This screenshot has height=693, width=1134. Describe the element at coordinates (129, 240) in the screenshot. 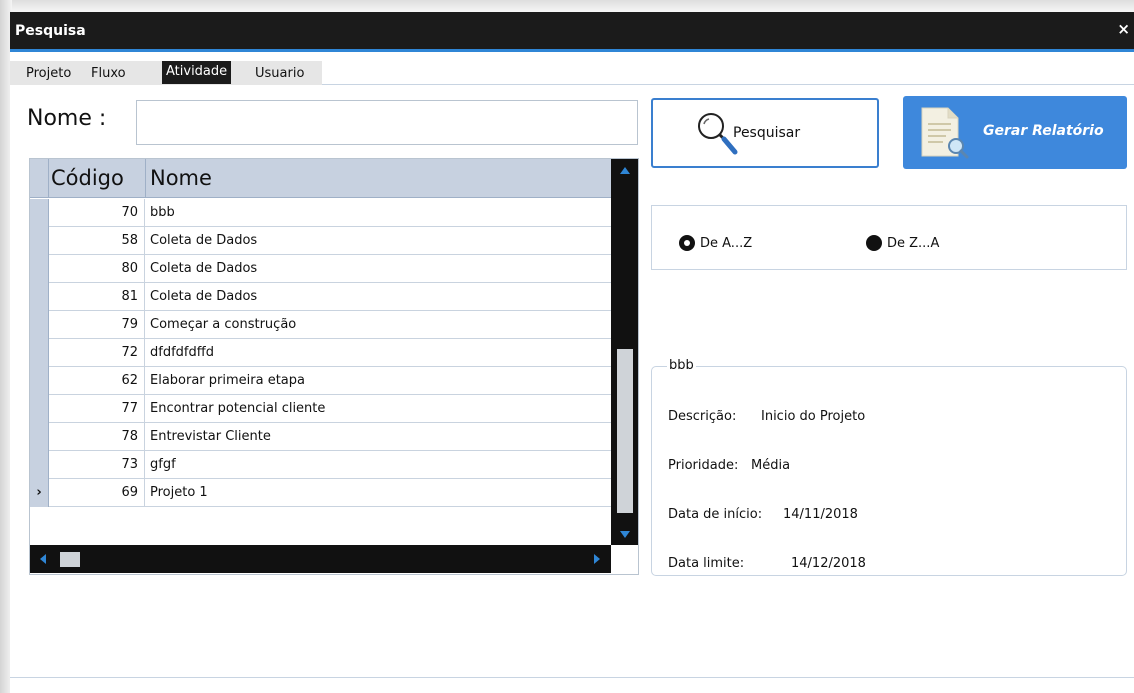

I see `cell-codigo: 58` at that location.